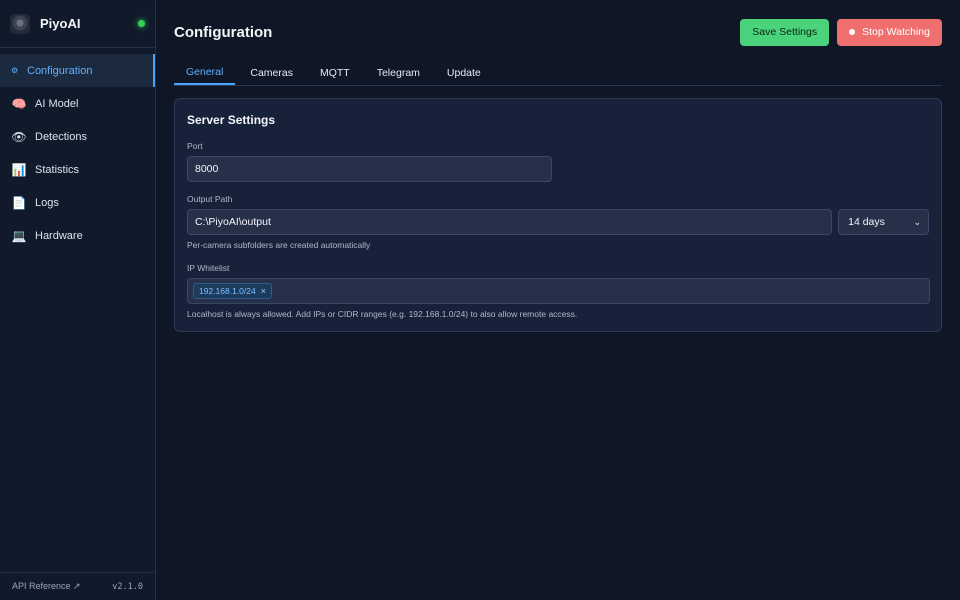  What do you see at coordinates (852, 32) in the screenshot?
I see `record-dot-icon` at bounding box center [852, 32].